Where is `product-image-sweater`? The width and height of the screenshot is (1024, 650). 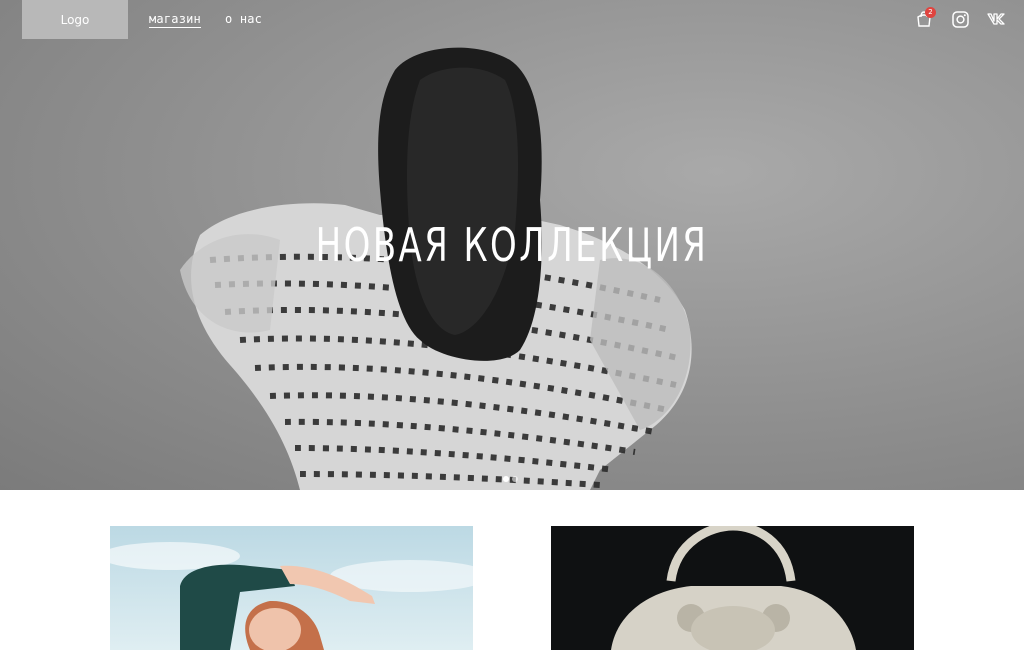 product-image-sweater is located at coordinates (291, 588).